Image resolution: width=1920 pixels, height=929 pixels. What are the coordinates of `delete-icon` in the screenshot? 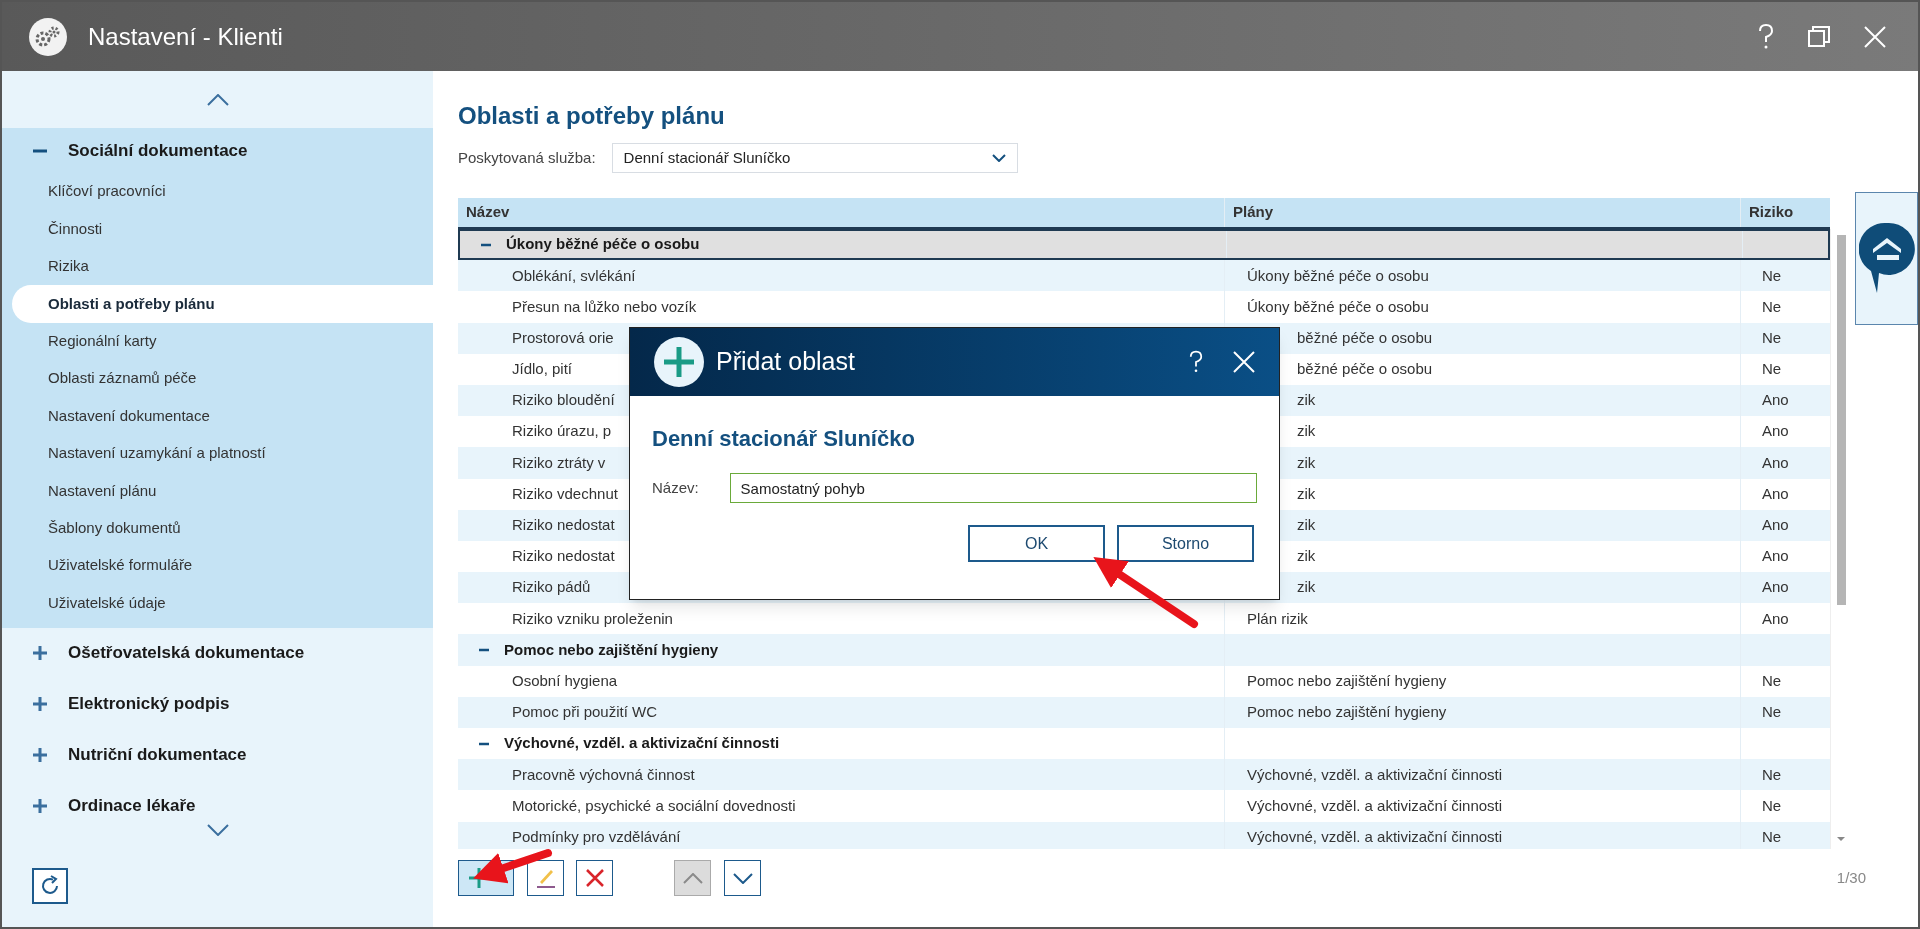 It's located at (594, 878).